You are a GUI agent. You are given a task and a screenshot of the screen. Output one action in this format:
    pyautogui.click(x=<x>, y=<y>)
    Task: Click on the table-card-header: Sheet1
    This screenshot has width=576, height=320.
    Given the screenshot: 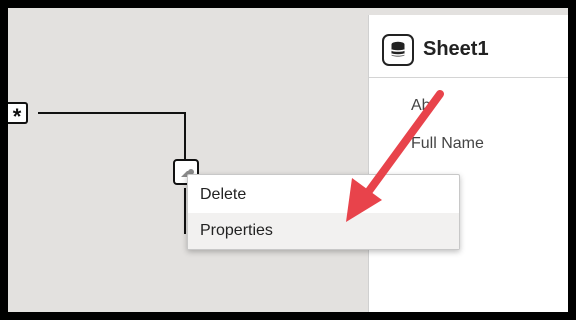 What is the action you would take?
    pyautogui.click(x=468, y=46)
    